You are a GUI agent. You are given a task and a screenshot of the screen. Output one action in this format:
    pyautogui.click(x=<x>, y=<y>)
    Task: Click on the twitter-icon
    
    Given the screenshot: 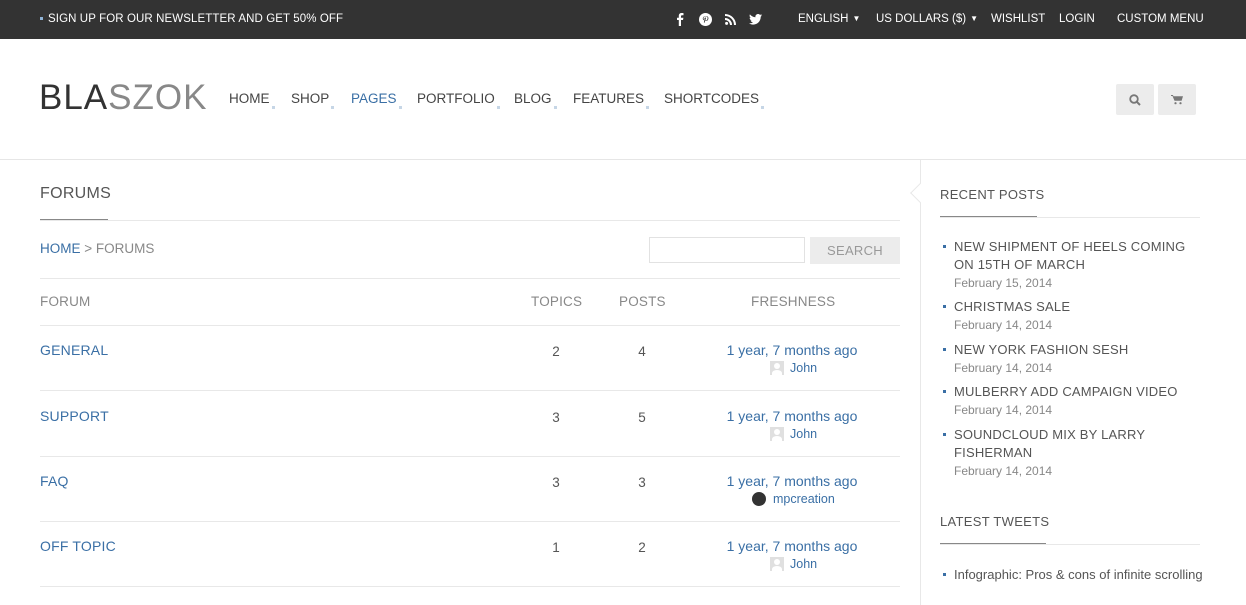 What is the action you would take?
    pyautogui.click(x=755, y=19)
    